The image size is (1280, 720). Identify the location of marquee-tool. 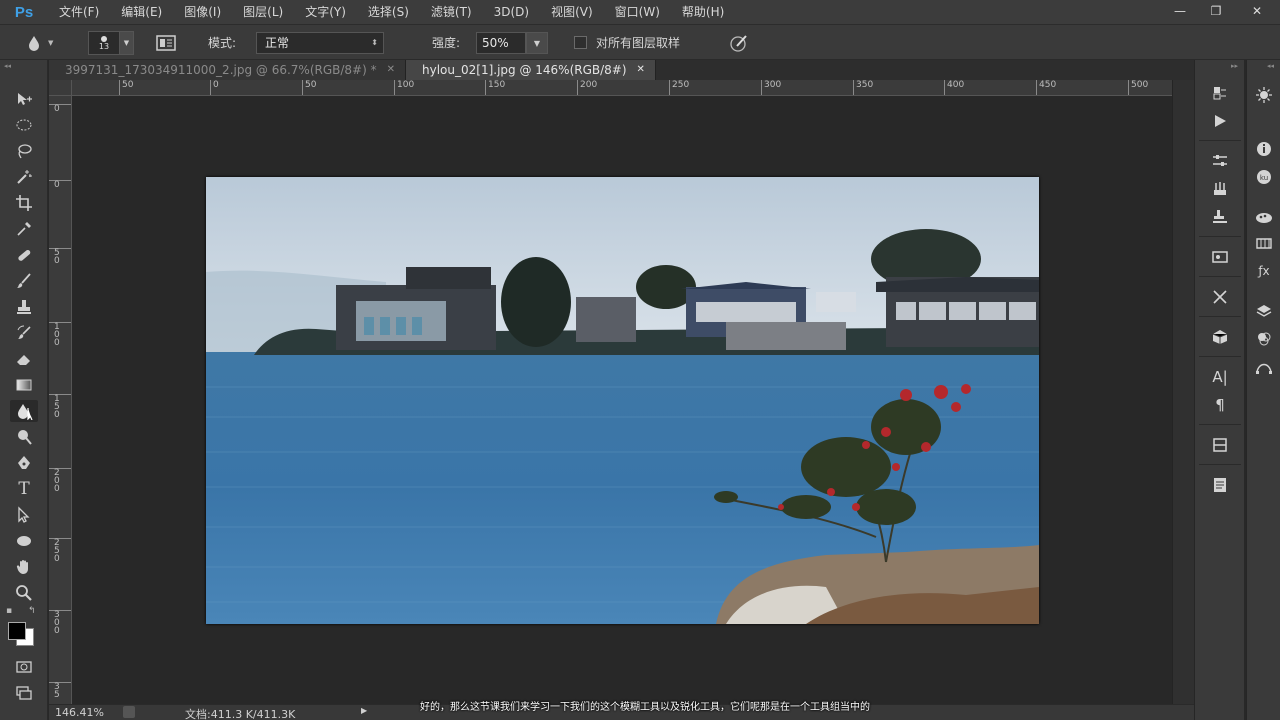
(24, 125).